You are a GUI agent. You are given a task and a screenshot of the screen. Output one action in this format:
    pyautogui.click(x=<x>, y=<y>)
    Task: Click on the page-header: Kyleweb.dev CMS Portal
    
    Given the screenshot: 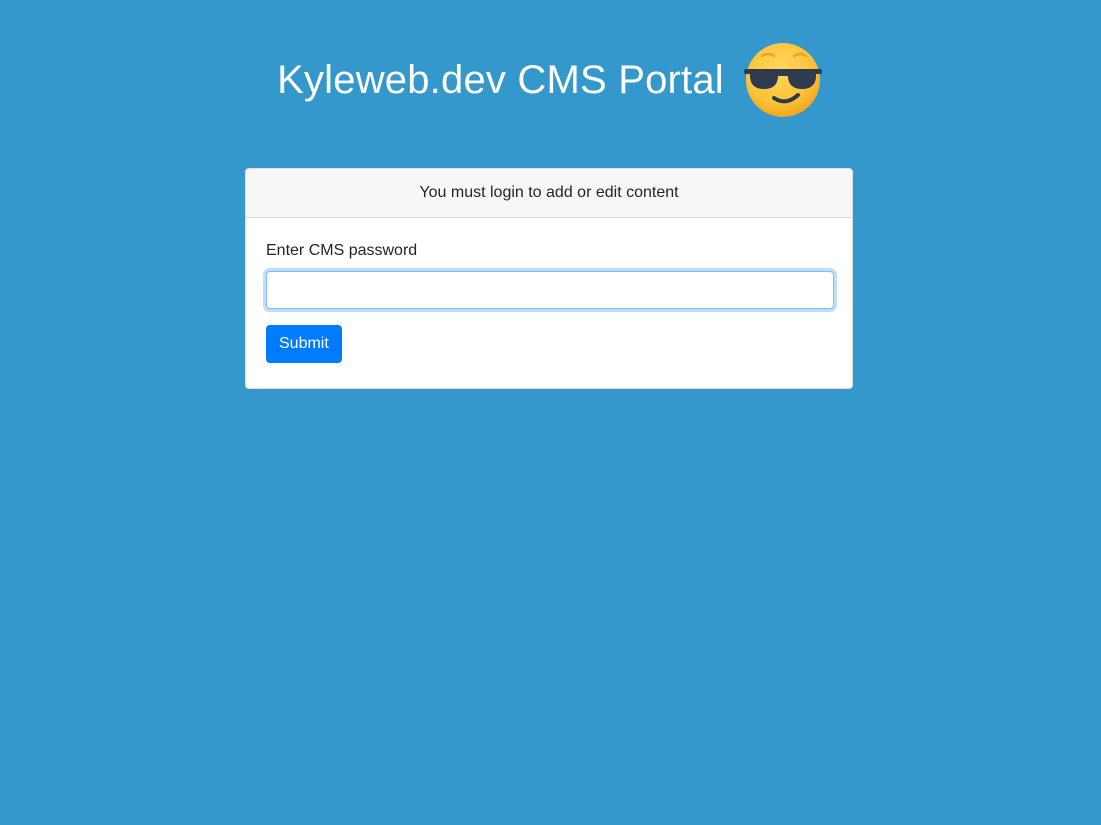 What is the action you would take?
    pyautogui.click(x=550, y=80)
    